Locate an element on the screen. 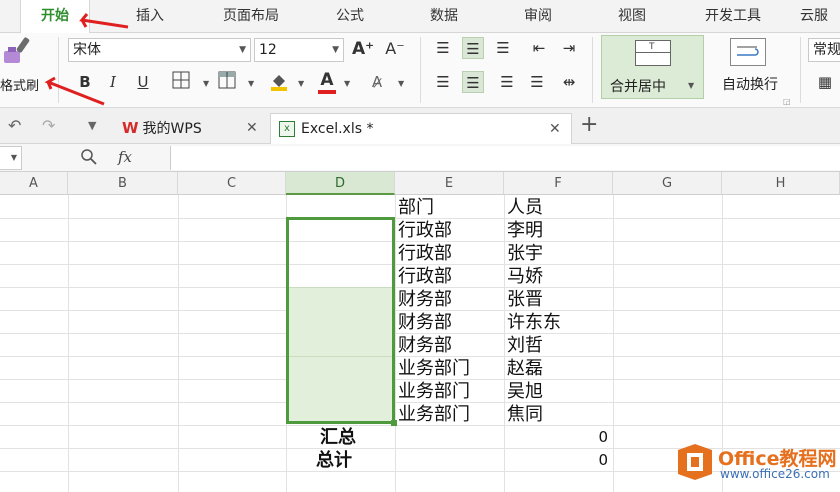  underline-button: U is located at coordinates (143, 82).